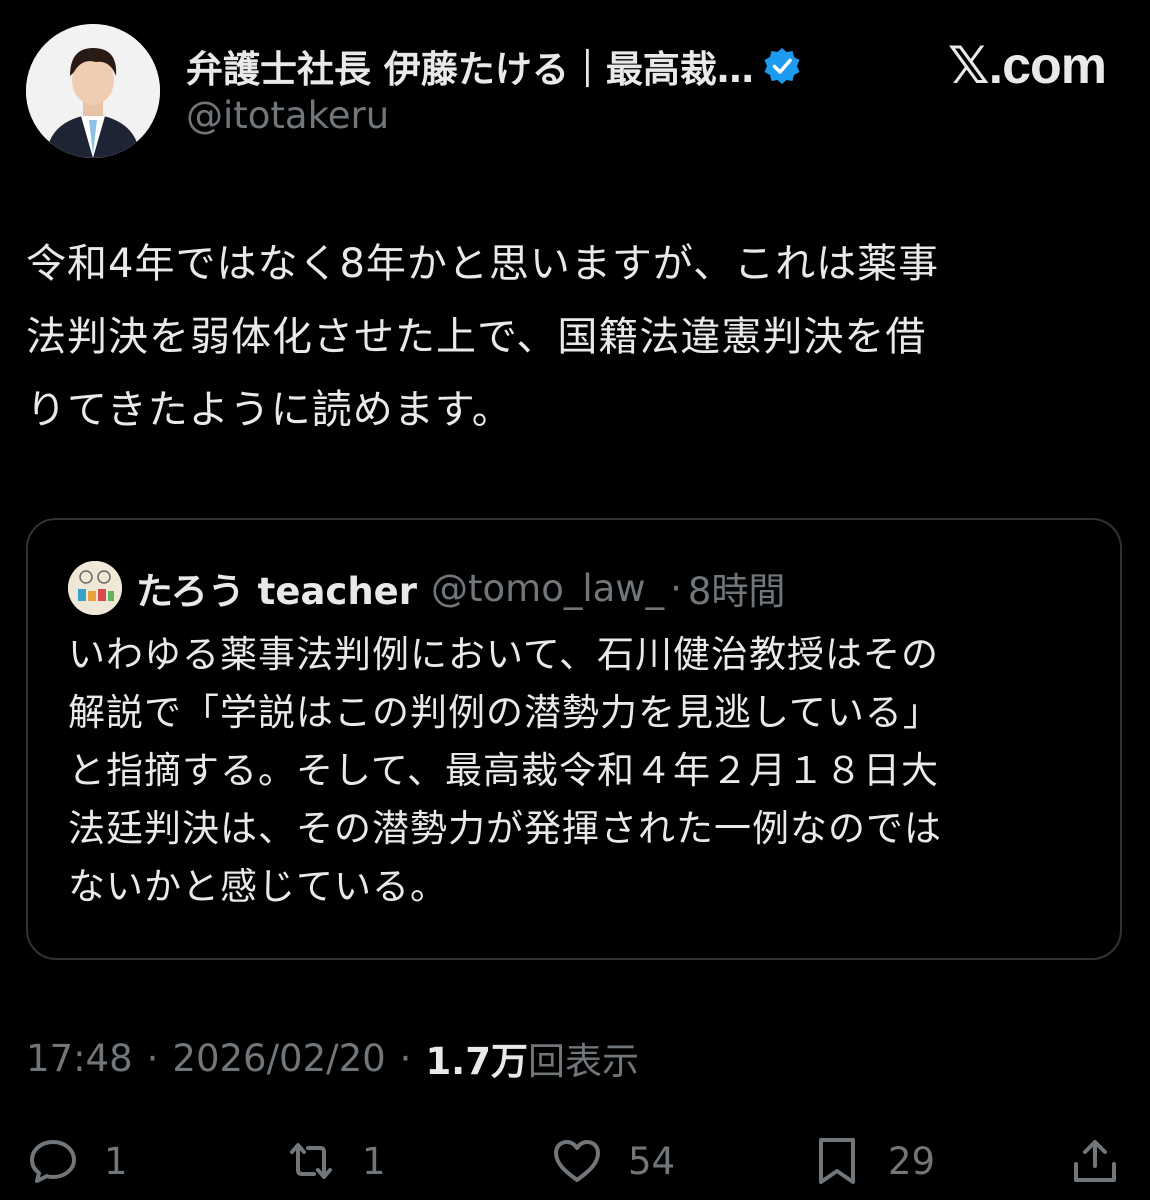 Image resolution: width=1150 pixels, height=1200 pixels. I want to click on post-header: 弁護士社長 伊藤たける｜最高裁… @itotakeru 𝕏.com, so click(576, 94).